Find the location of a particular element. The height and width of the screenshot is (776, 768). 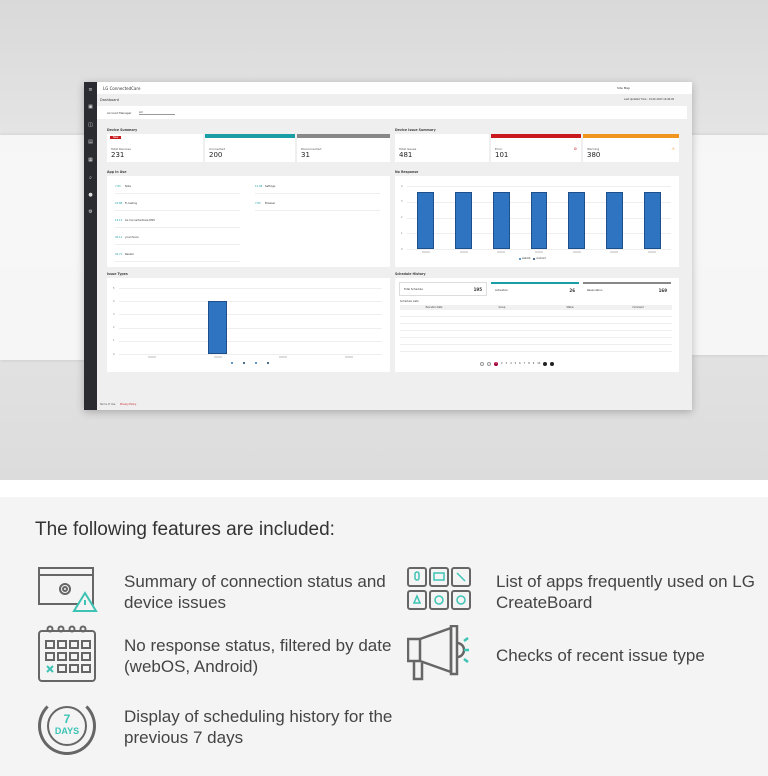

legend-item: Android is located at coordinates (539, 258).